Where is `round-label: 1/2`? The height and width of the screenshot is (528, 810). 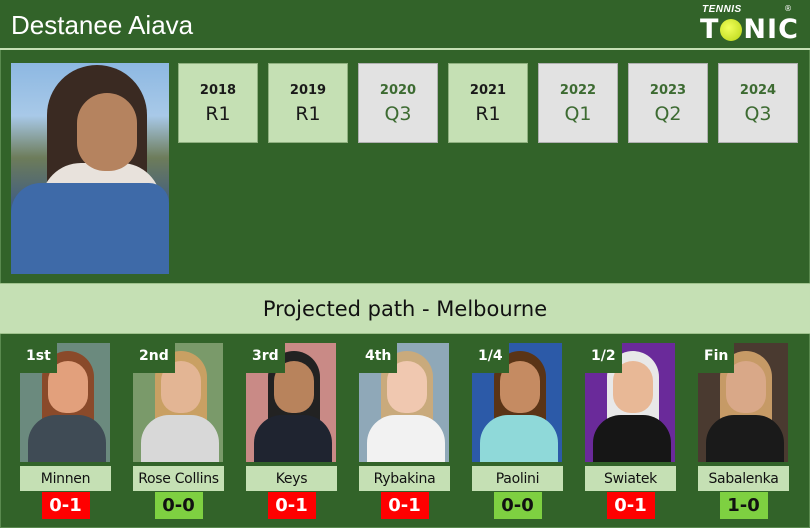
round-label: 1/2 is located at coordinates (603, 358).